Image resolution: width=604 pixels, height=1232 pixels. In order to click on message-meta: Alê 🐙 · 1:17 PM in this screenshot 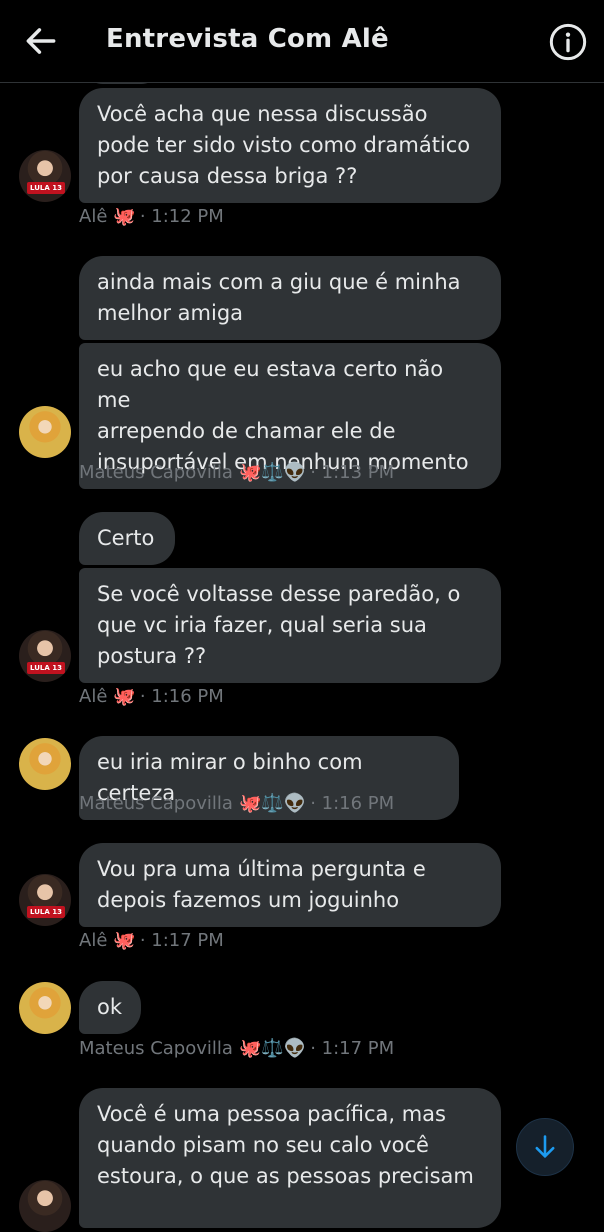, I will do `click(151, 940)`.